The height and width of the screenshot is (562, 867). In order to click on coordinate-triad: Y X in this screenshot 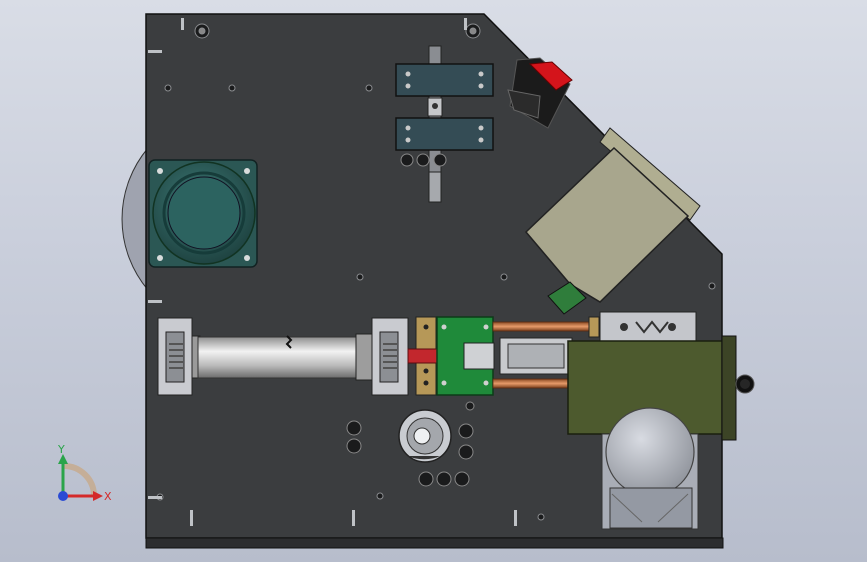, I will do `click(84, 473)`.